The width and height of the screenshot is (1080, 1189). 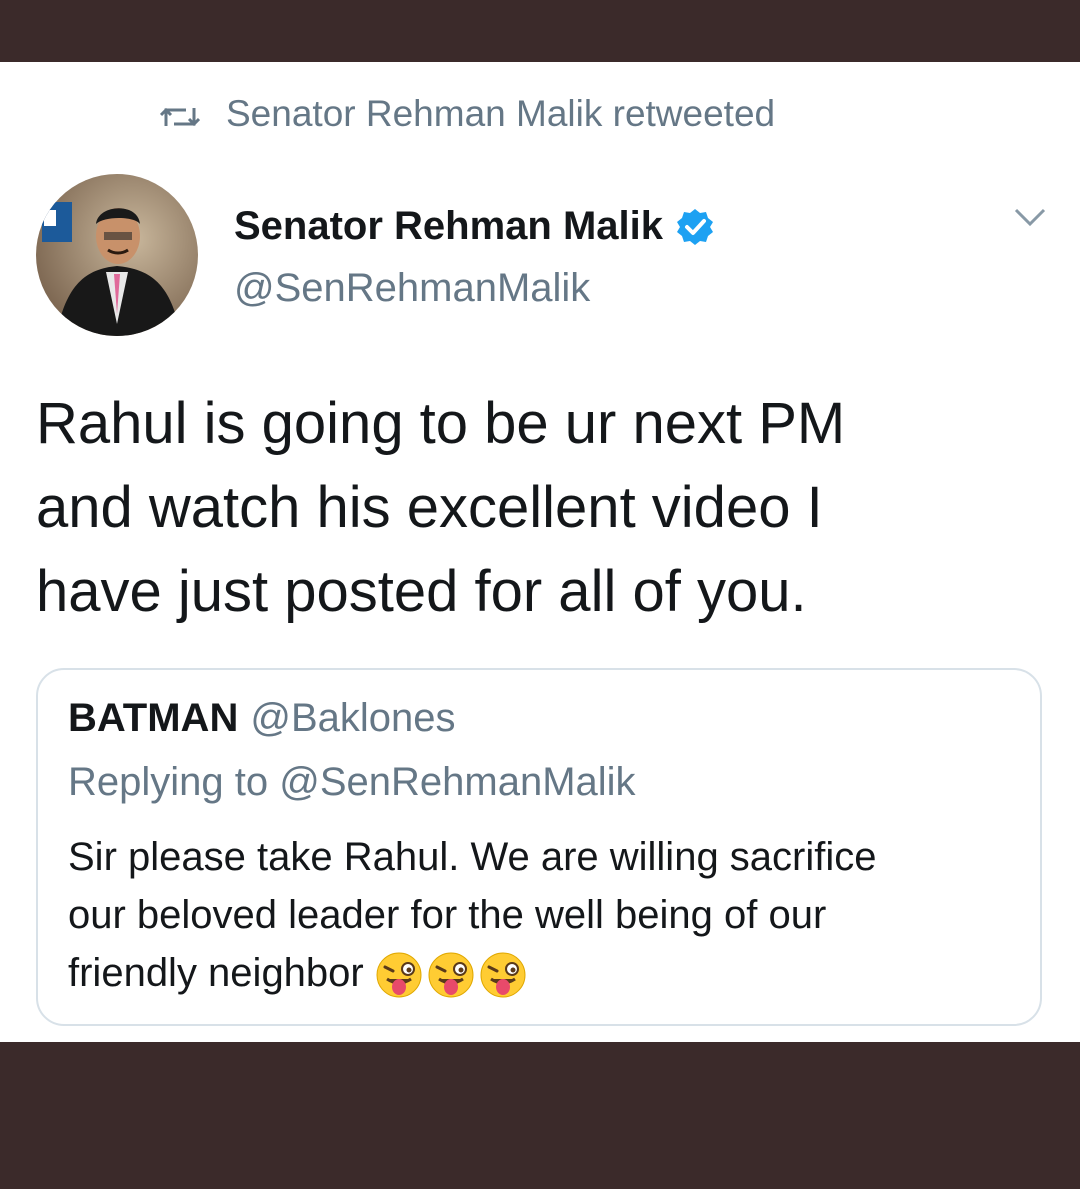 What do you see at coordinates (540, 1115) in the screenshot?
I see `bottom-frame-bar` at bounding box center [540, 1115].